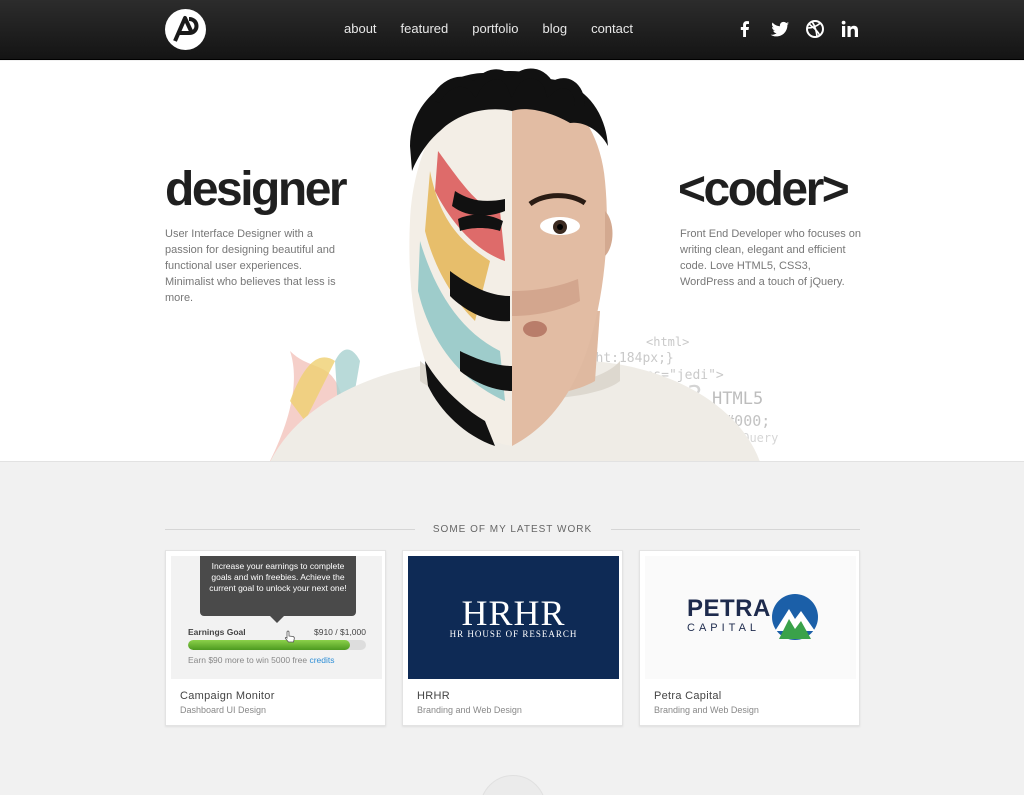 The height and width of the screenshot is (795, 1024). Describe the element at coordinates (217, 632) in the screenshot. I see `goal-label: Earnings Goal` at that location.